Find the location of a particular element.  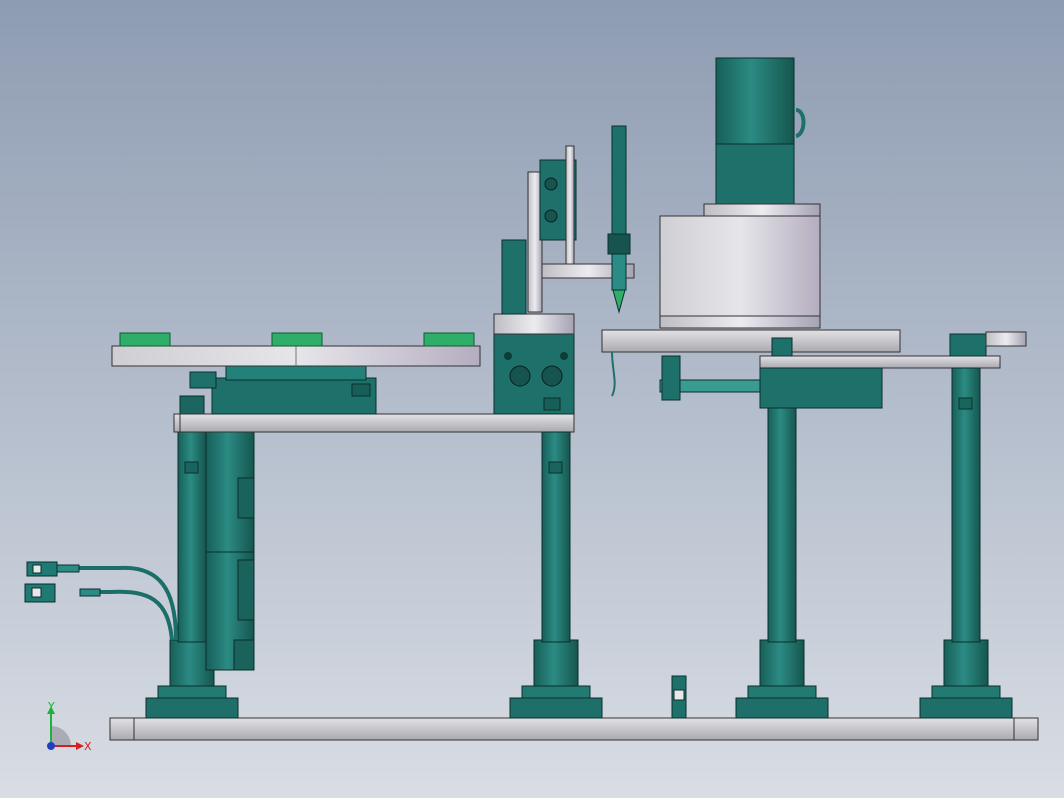

base-plate is located at coordinates (574, 729).